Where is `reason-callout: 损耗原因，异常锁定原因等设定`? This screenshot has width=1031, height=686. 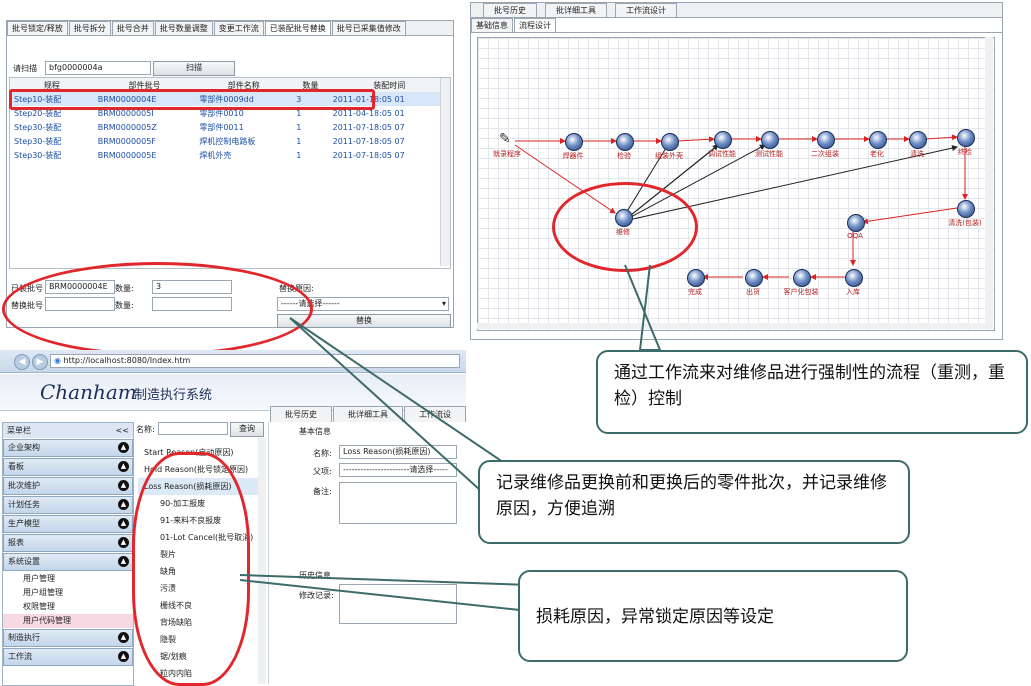
reason-callout: 损耗原因，异常锁定原因等设定 is located at coordinates (713, 616).